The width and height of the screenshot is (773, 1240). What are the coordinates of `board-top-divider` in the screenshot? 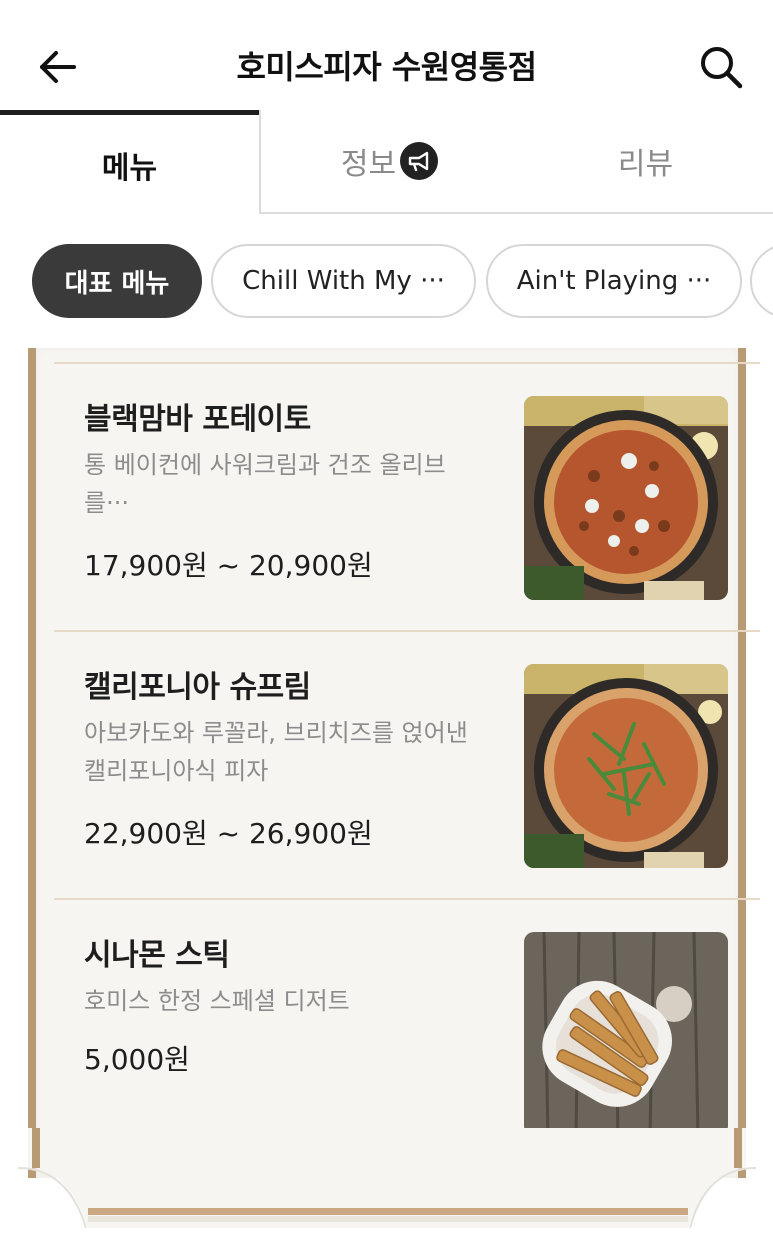 It's located at (407, 363).